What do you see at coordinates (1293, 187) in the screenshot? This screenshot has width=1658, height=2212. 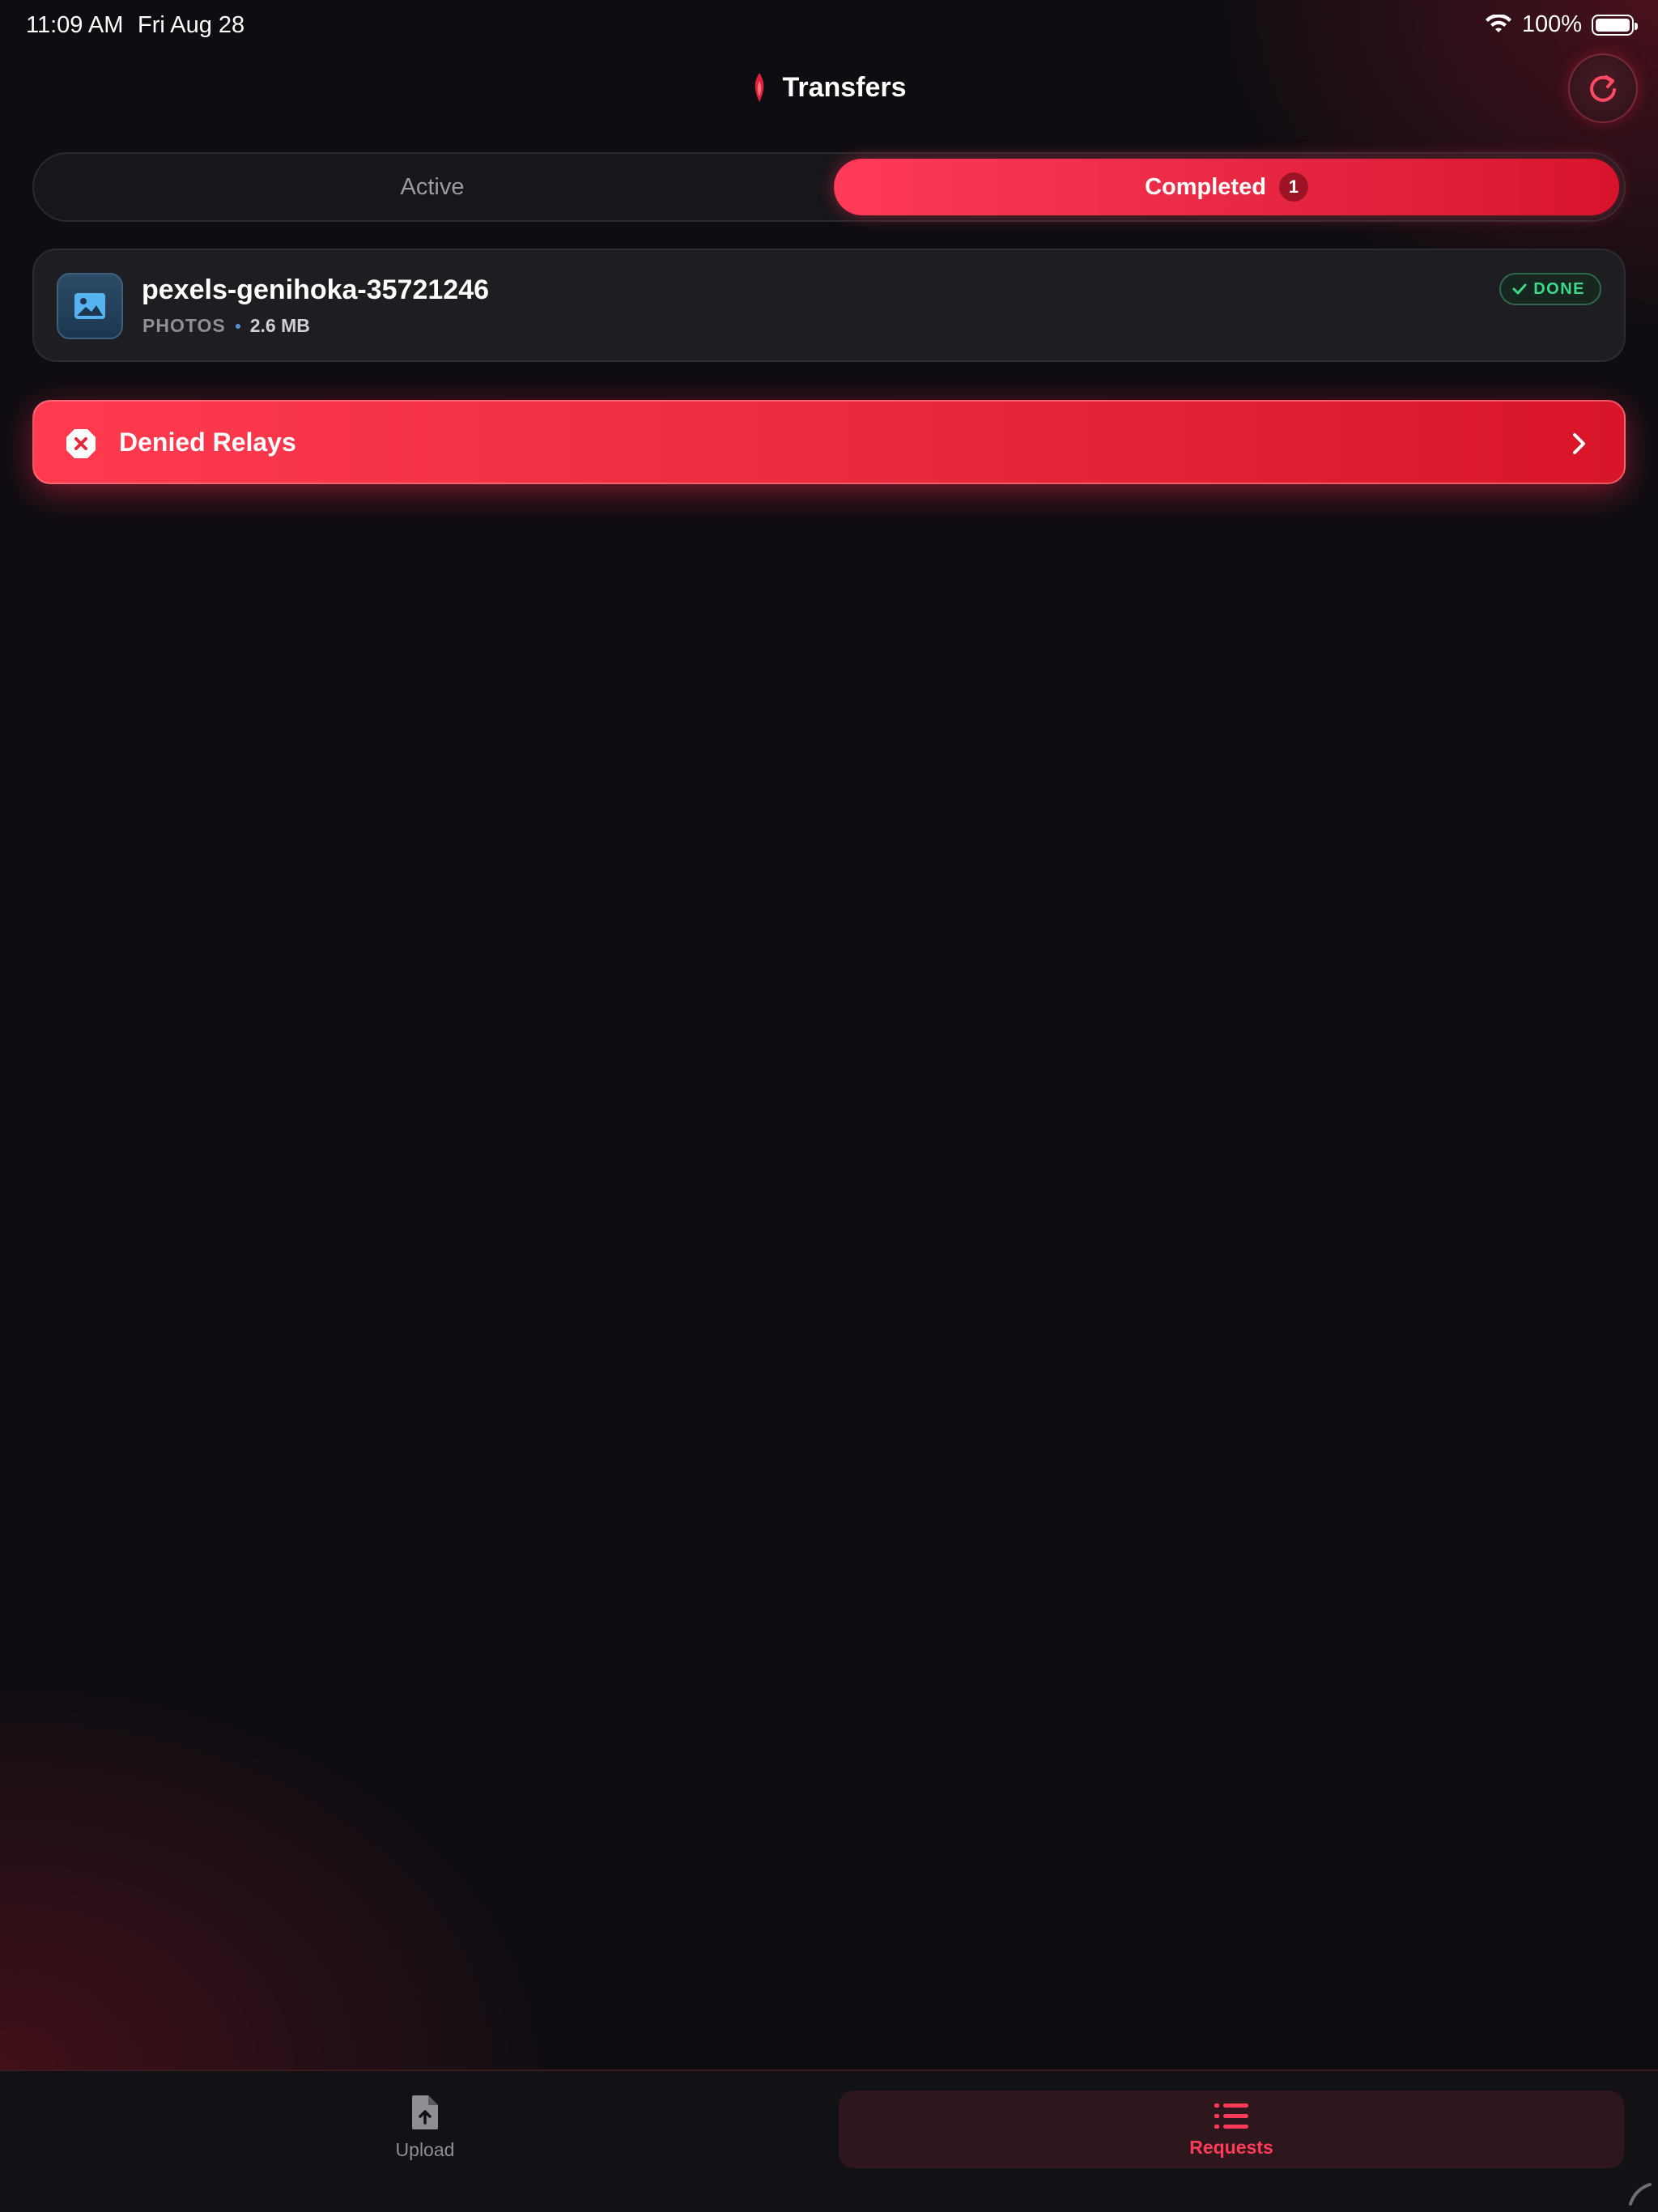 I see `completed-count-badge: 1` at bounding box center [1293, 187].